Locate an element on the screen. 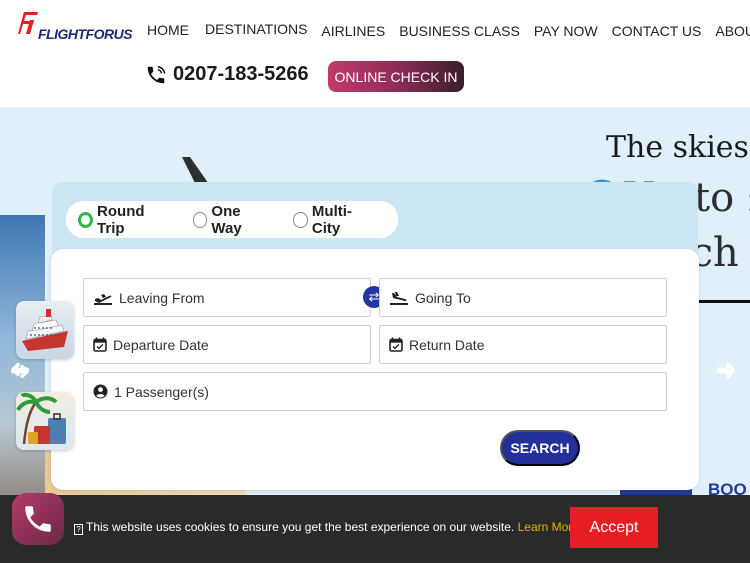  user-icon is located at coordinates (100, 391).